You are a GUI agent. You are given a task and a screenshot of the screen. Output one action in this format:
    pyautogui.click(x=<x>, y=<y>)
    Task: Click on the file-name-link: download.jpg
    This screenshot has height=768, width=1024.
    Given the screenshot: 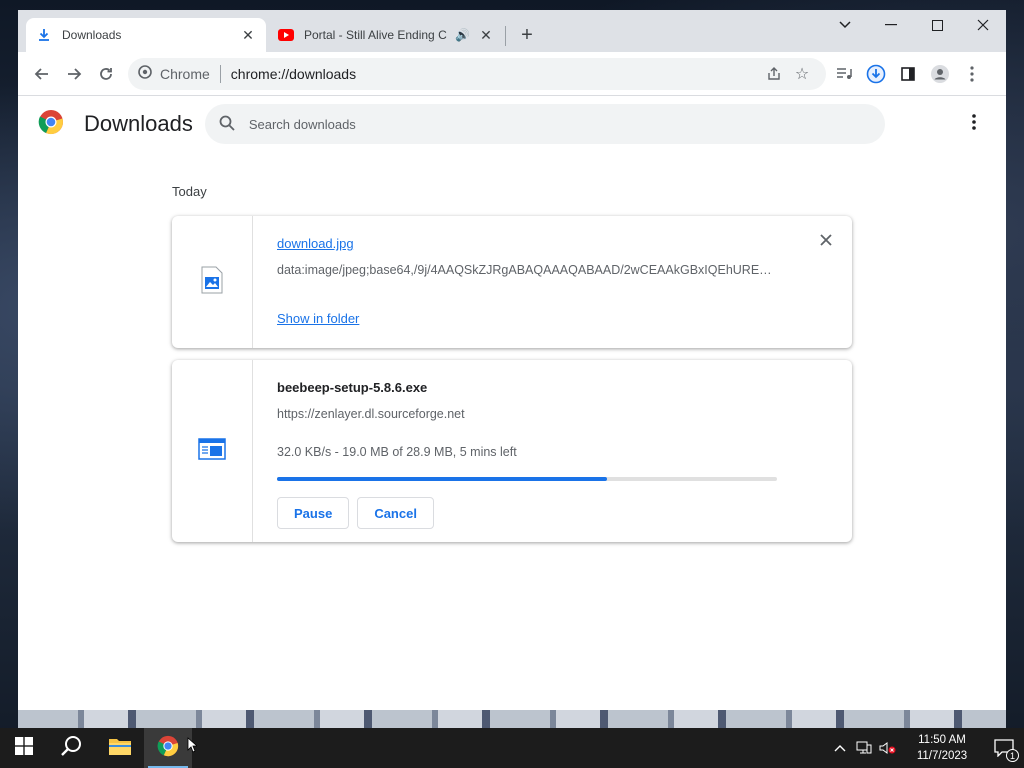 What is the action you would take?
    pyautogui.click(x=552, y=243)
    